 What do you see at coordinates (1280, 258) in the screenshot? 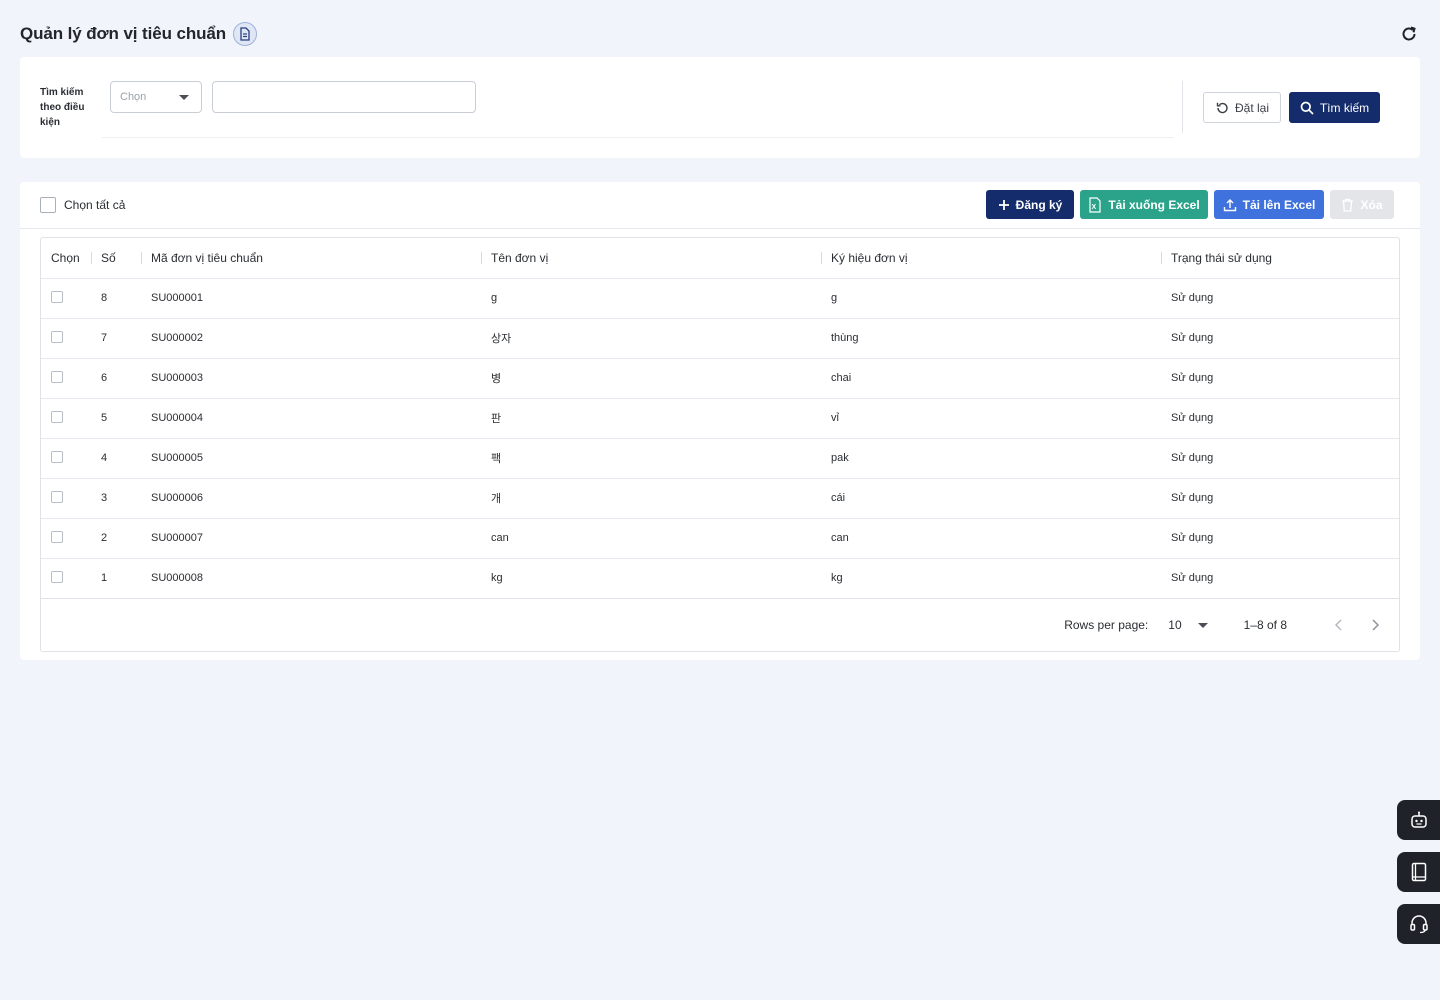
I see `column-header-status: Trạng thái sử dụng` at bounding box center [1280, 258].